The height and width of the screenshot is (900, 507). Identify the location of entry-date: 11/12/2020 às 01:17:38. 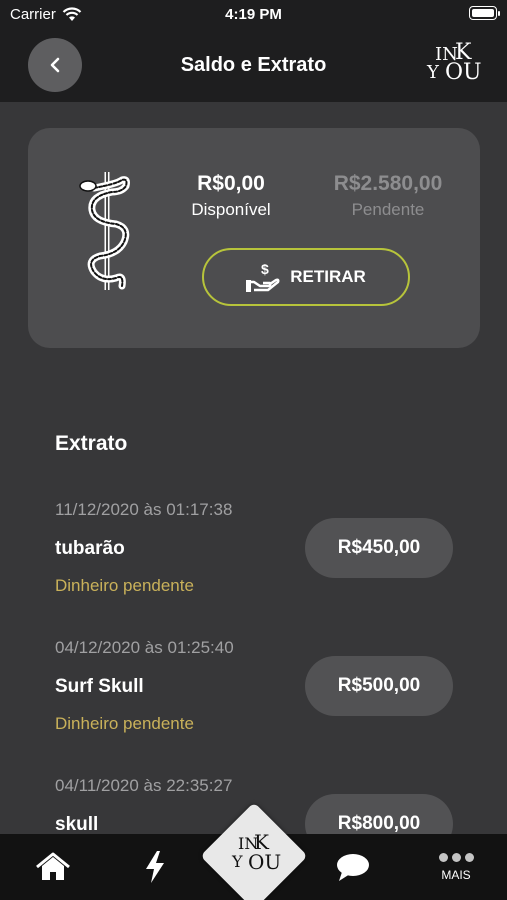
(144, 509).